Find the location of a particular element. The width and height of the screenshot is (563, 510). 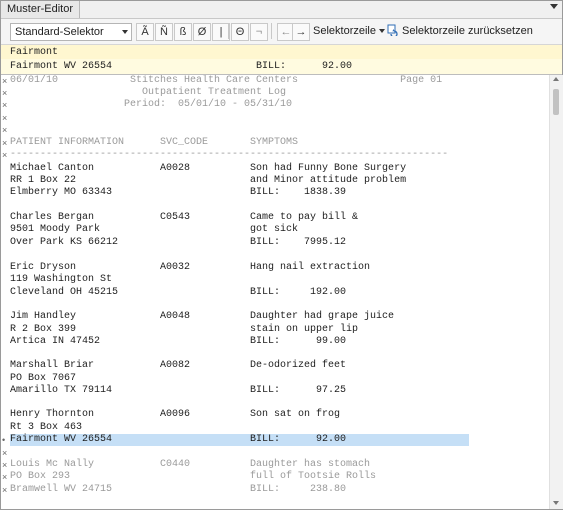

editor-line-text: Over Park KS 66212 BILL: 7995.12 is located at coordinates (178, 242).